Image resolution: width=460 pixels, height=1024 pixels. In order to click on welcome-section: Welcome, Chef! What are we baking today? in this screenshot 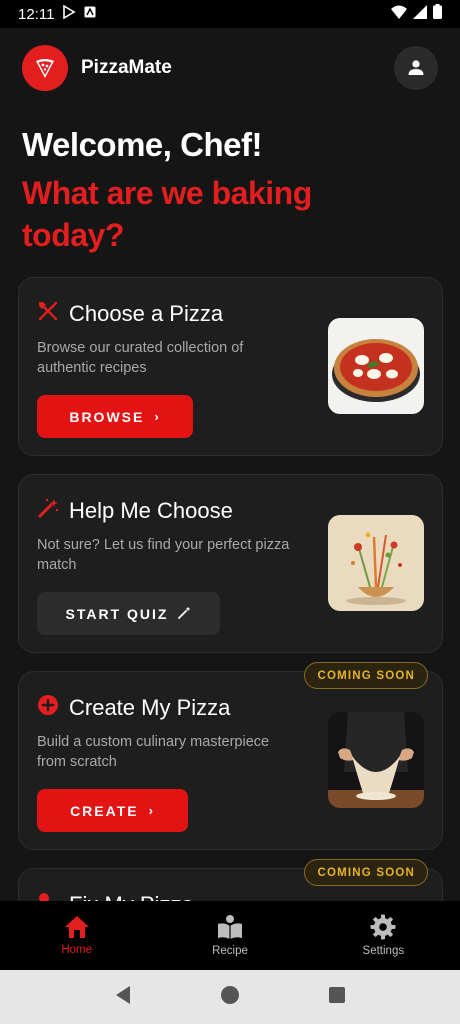, I will do `click(232, 189)`.